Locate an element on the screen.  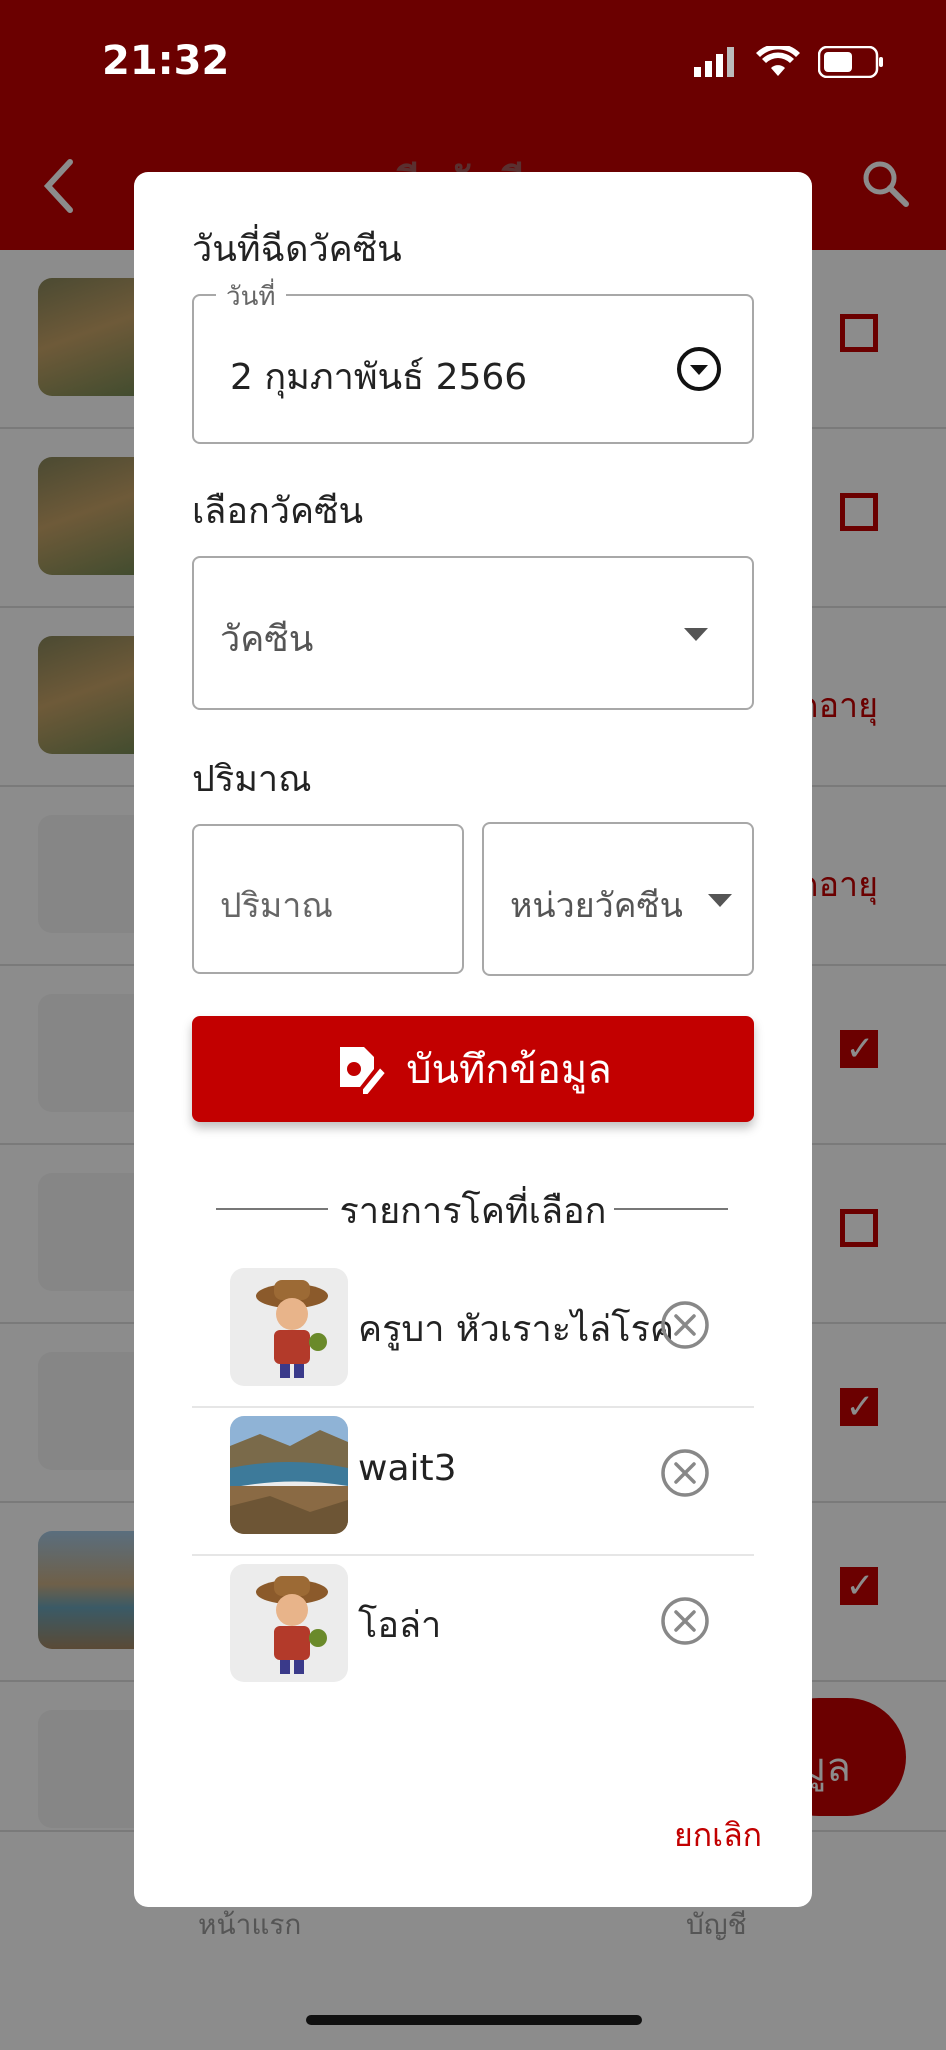
amount-input: ปริมาณ is located at coordinates (328, 899).